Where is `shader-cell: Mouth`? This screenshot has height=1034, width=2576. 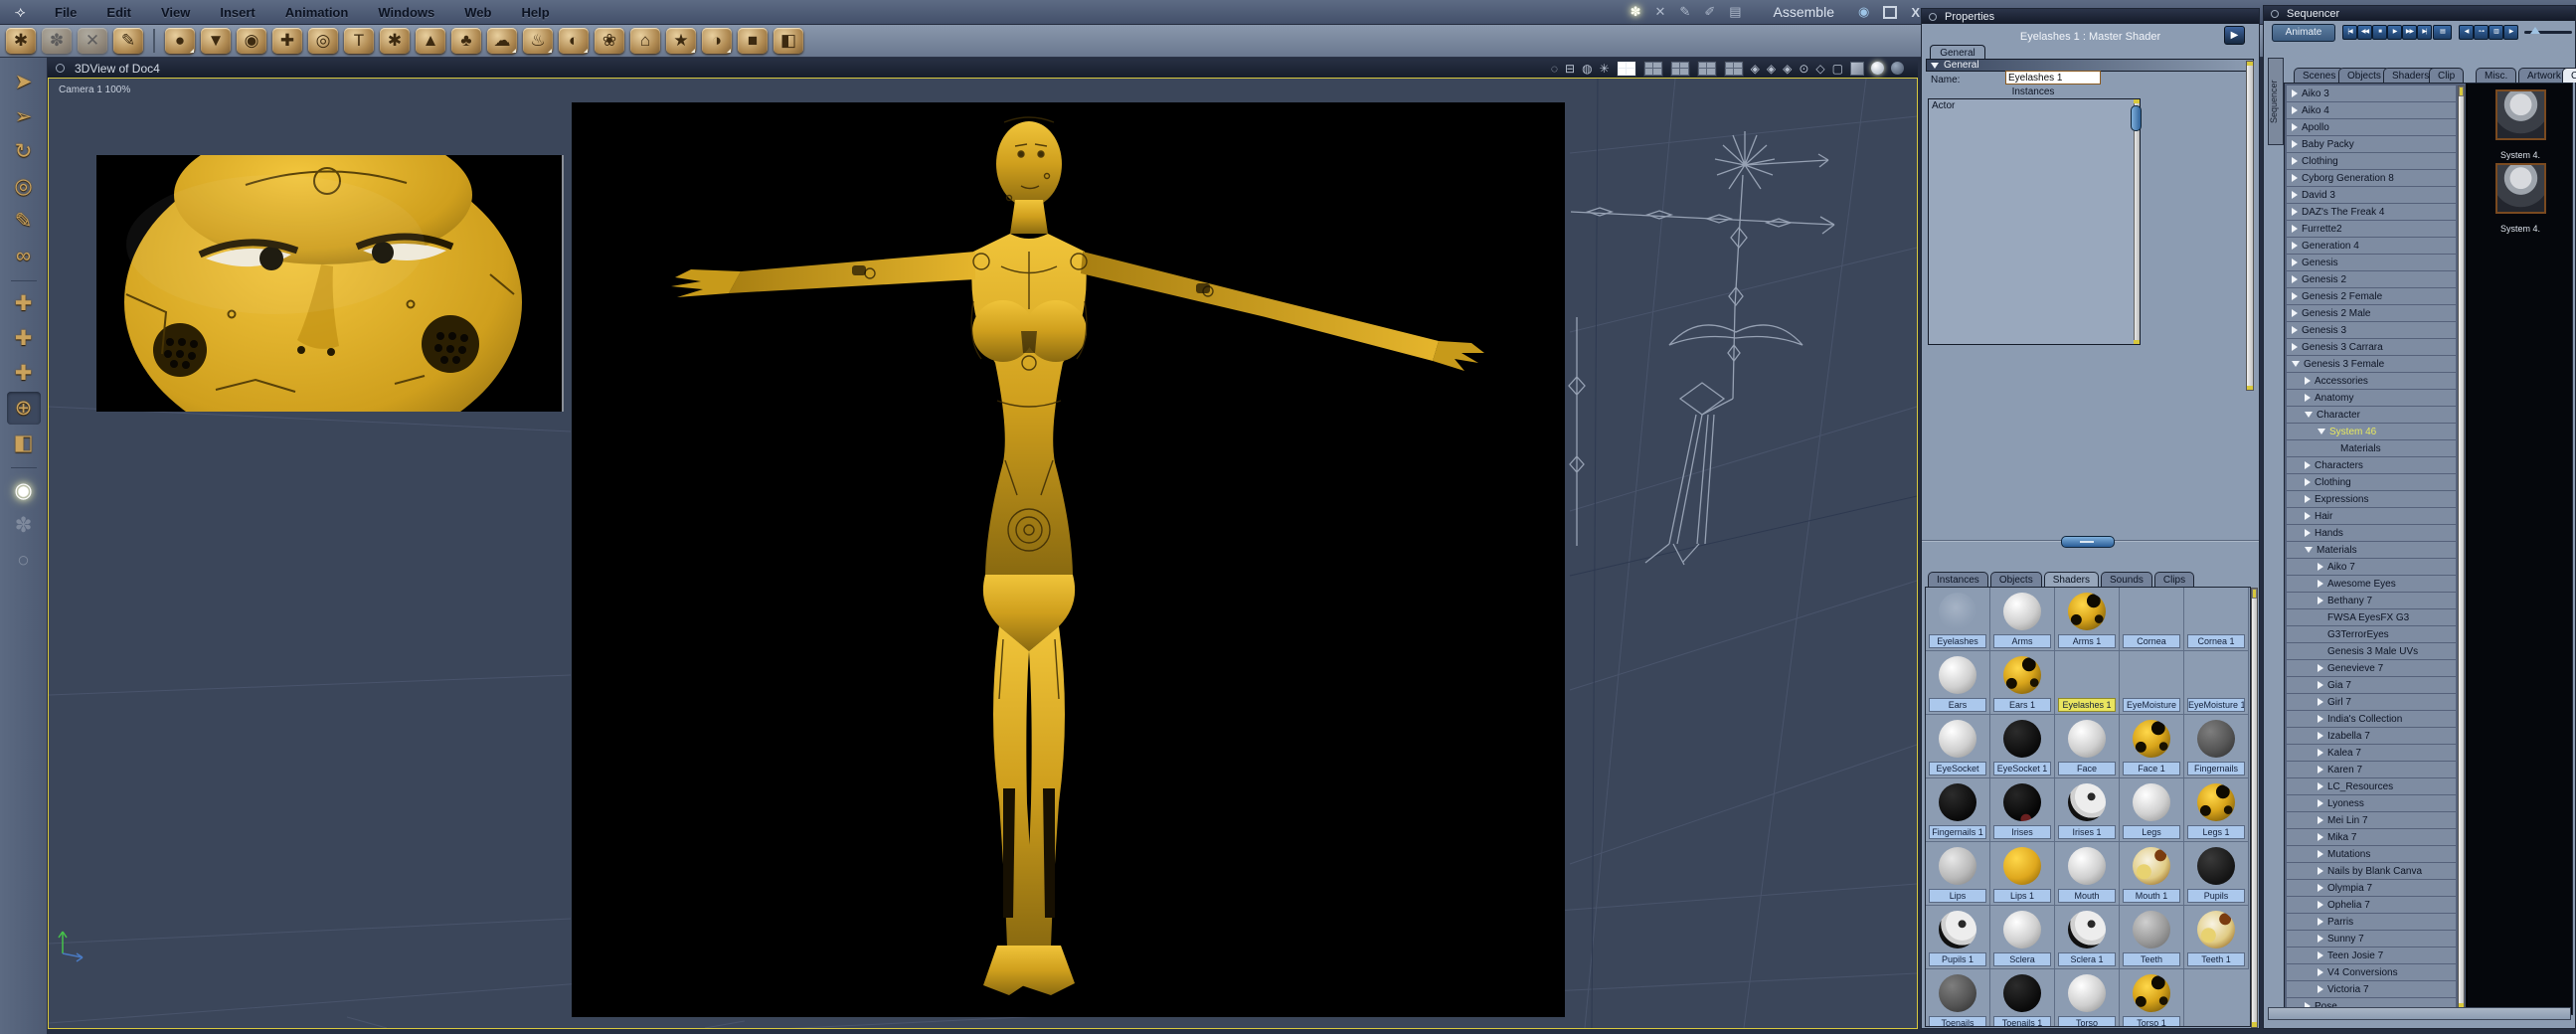 shader-cell: Mouth is located at coordinates (2087, 874).